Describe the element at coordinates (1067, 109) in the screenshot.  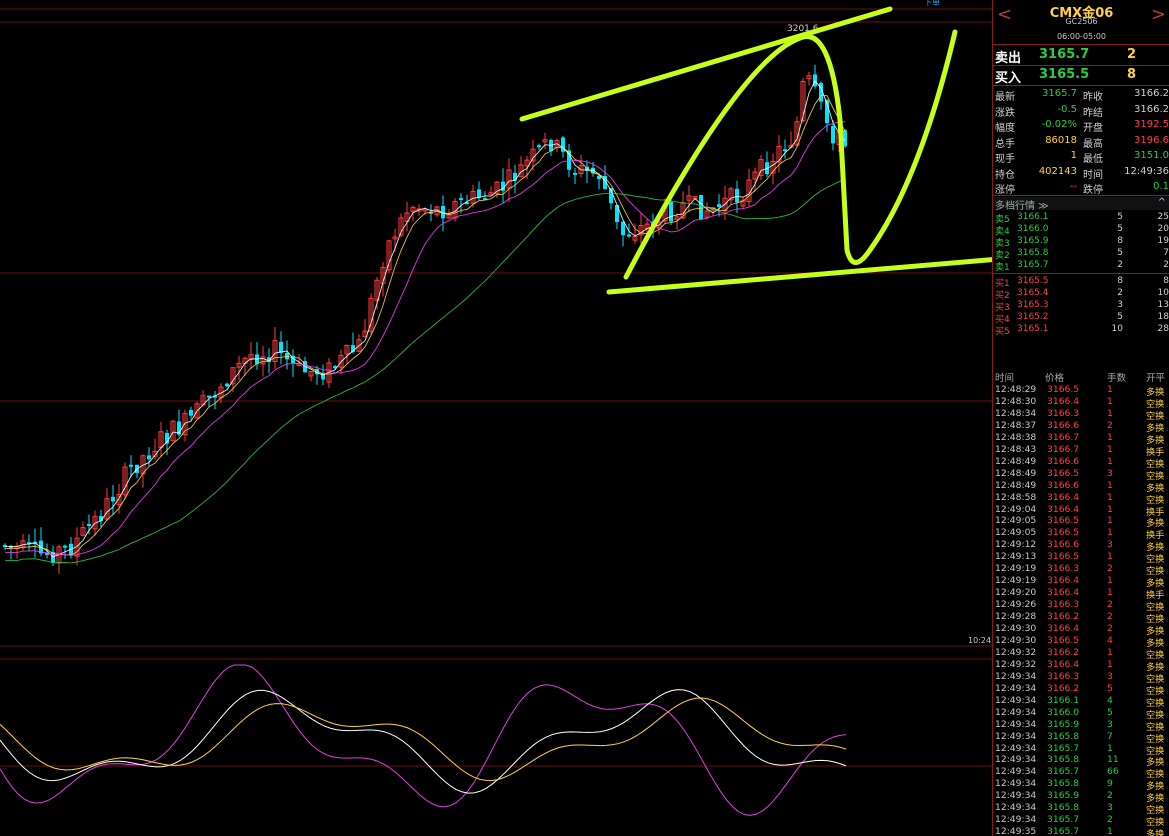
I see `stat-value: -0.5` at that location.